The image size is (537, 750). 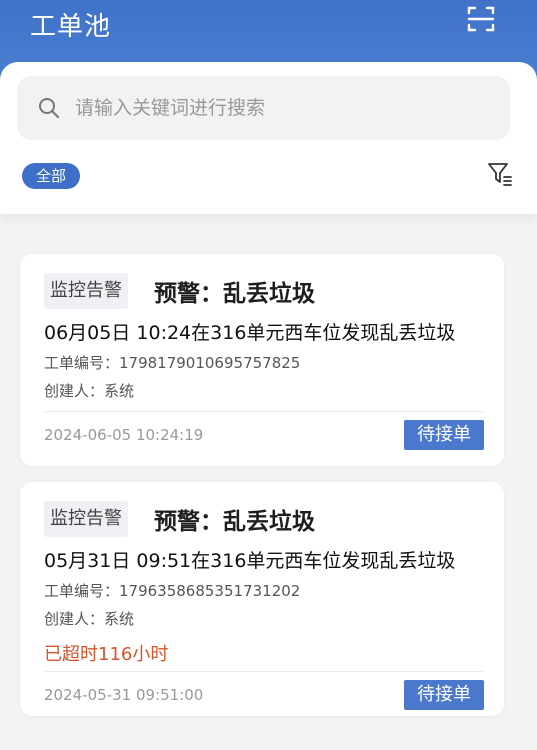 What do you see at coordinates (275, 108) in the screenshot?
I see `search-input` at bounding box center [275, 108].